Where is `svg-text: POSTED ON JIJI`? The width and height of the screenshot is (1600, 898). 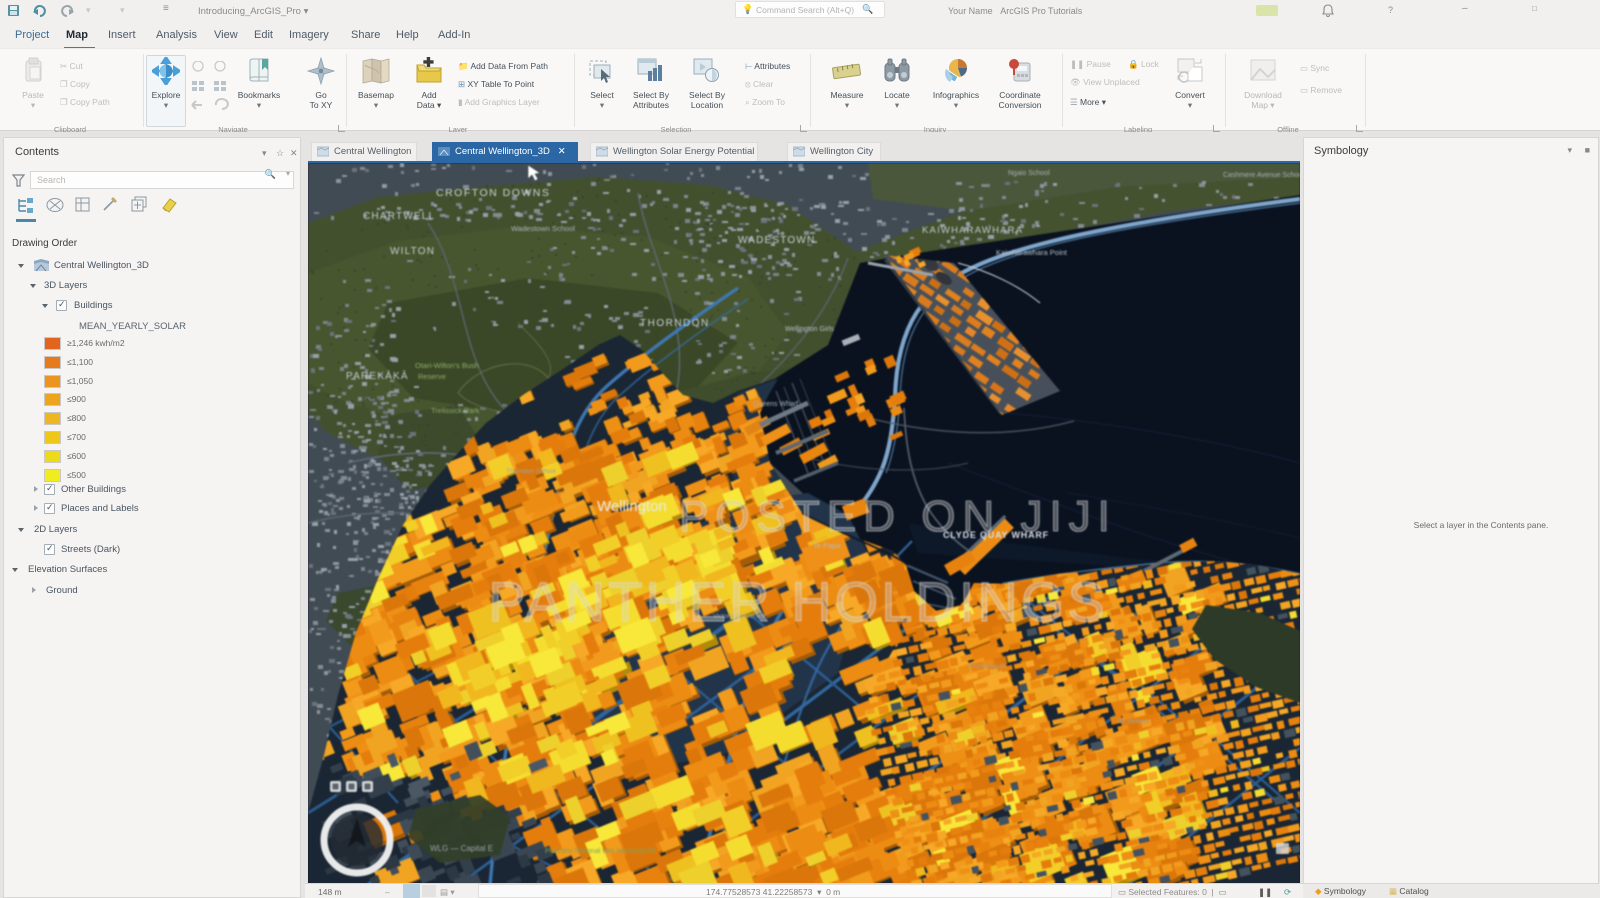 svg-text: POSTED ON JIJI is located at coordinates (898, 516).